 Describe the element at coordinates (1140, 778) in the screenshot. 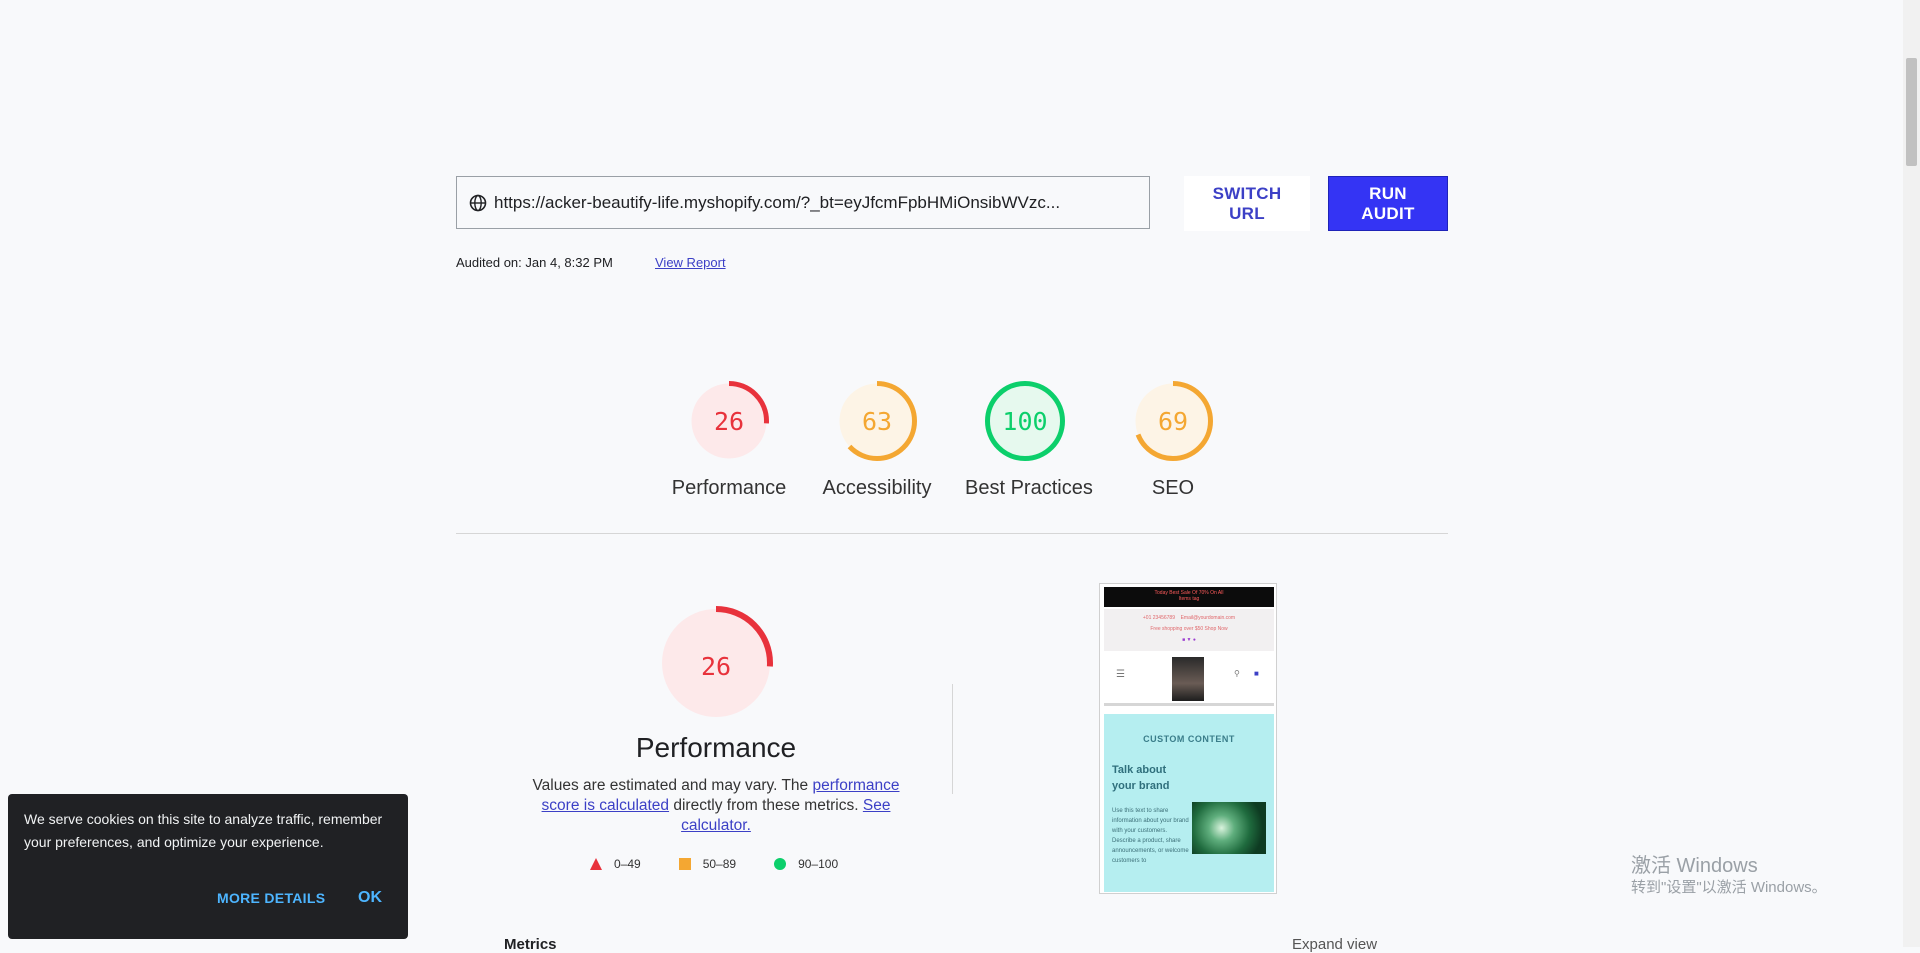

I see `brand-heading: Talk about your brand` at that location.